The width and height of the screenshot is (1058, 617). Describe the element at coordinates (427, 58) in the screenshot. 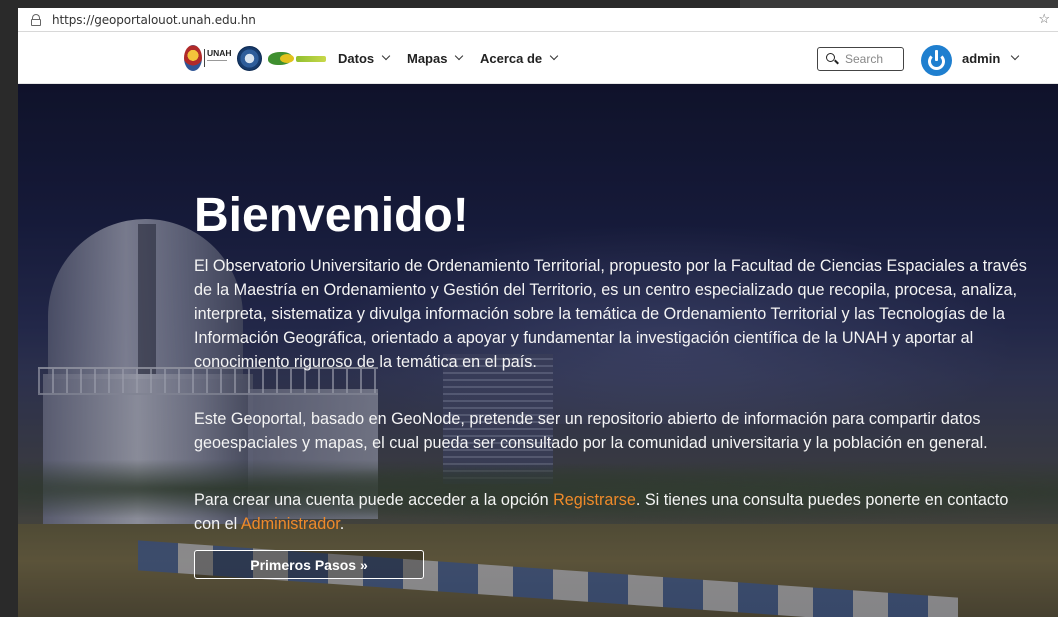

I see `menu-mapas-label: Mapas` at that location.